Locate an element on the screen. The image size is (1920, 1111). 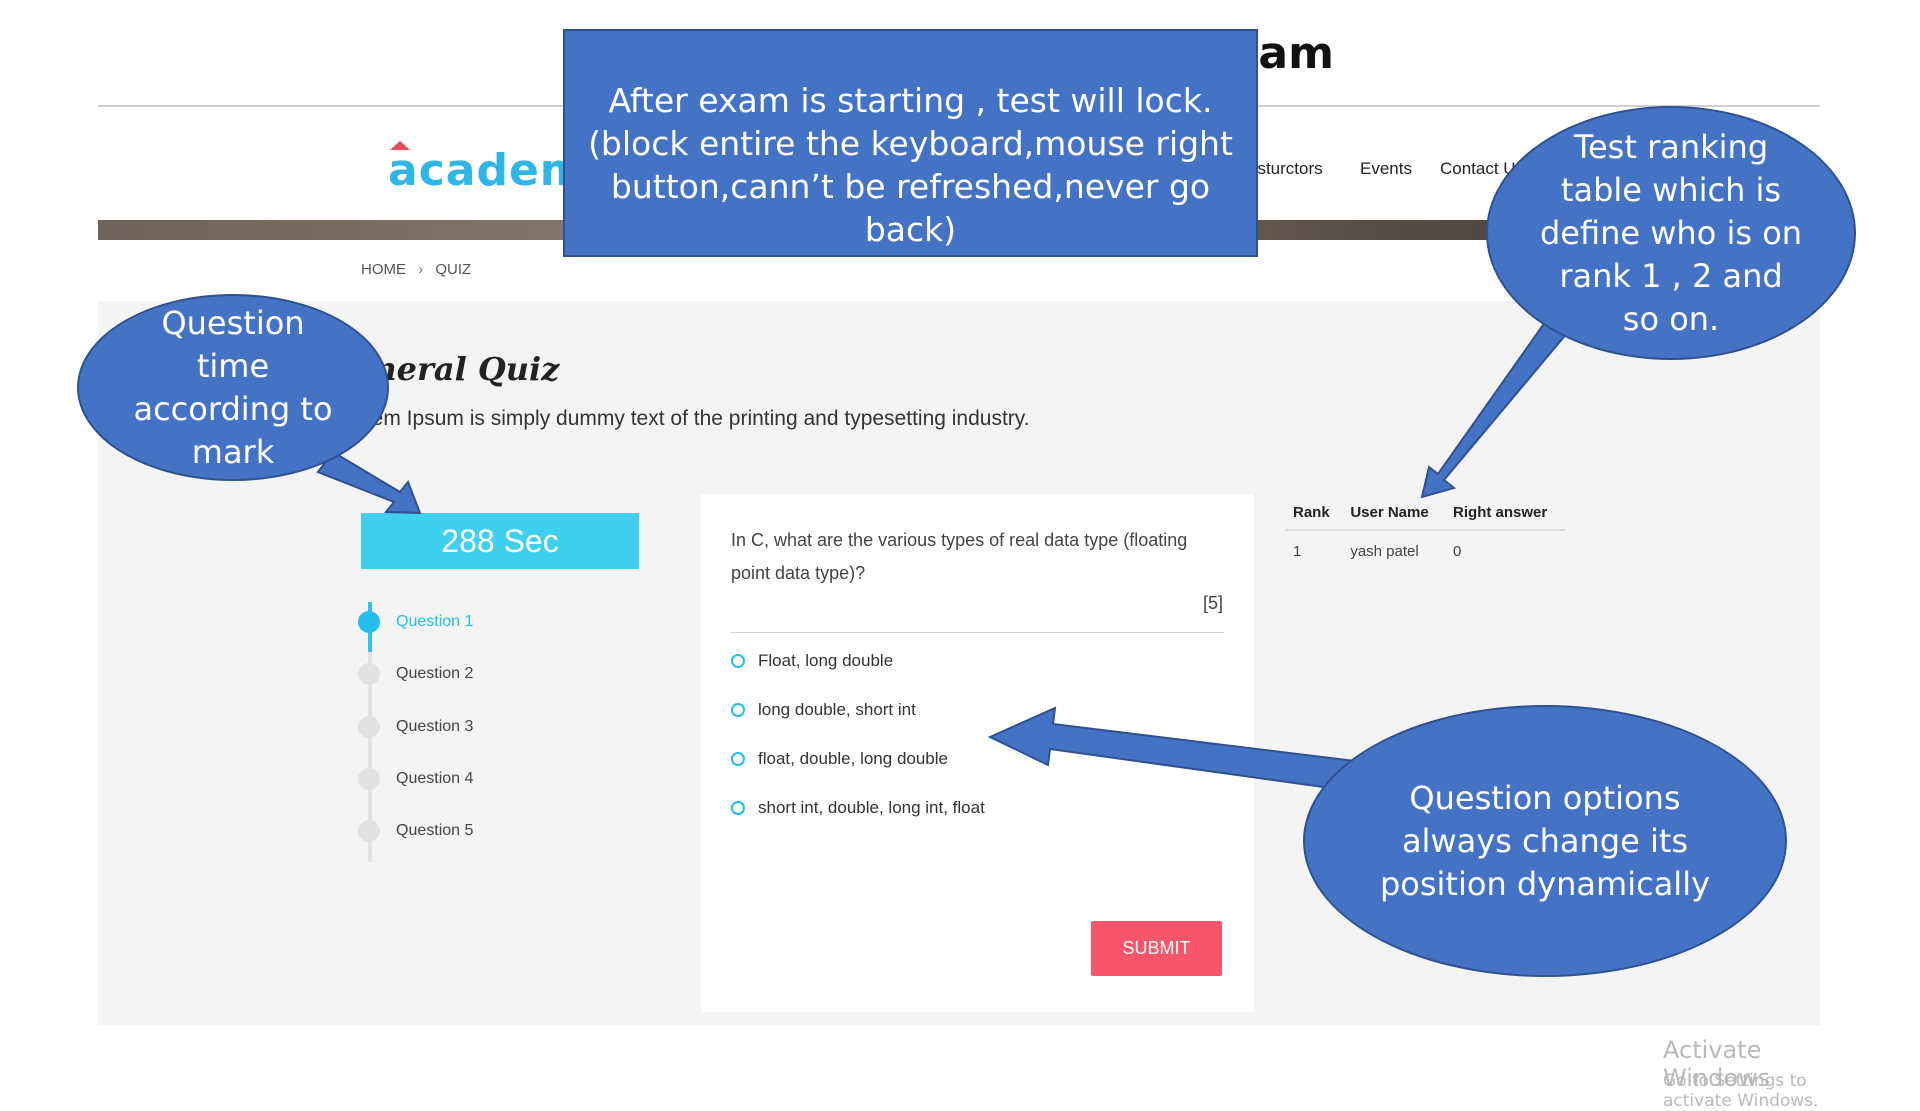
ranking-arrow-icon is located at coordinates (1495, 407).